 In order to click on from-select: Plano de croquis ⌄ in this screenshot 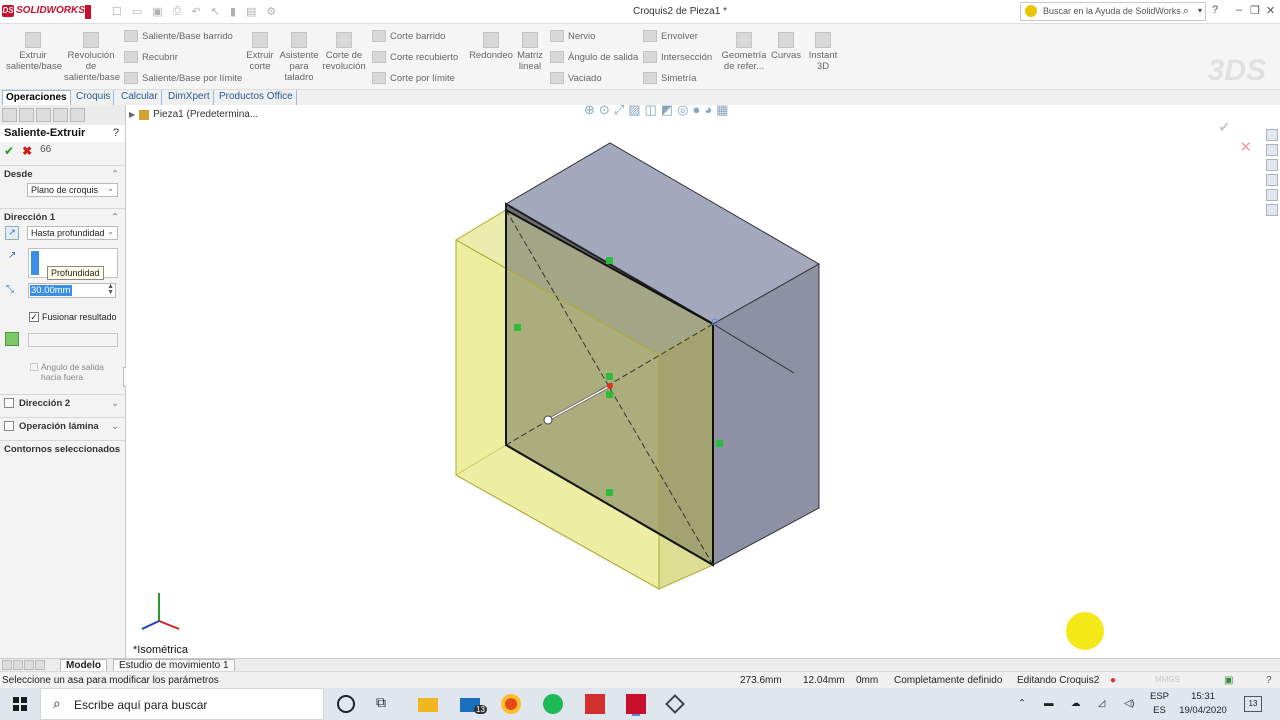, I will do `click(72, 190)`.